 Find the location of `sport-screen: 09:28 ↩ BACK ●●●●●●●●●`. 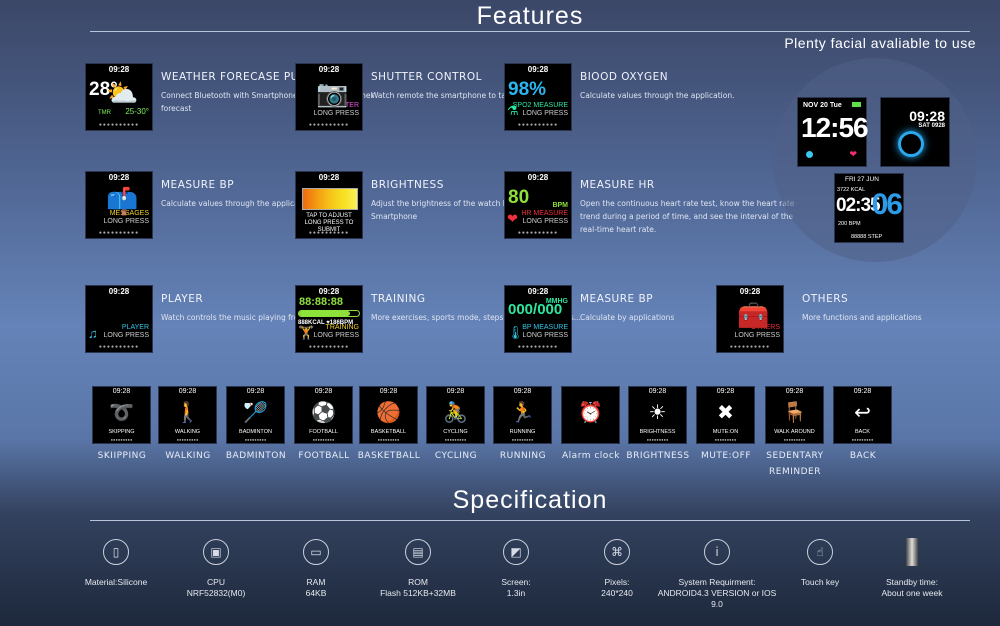

sport-screen: 09:28 ↩ BACK ●●●●●●●●● is located at coordinates (862, 415).